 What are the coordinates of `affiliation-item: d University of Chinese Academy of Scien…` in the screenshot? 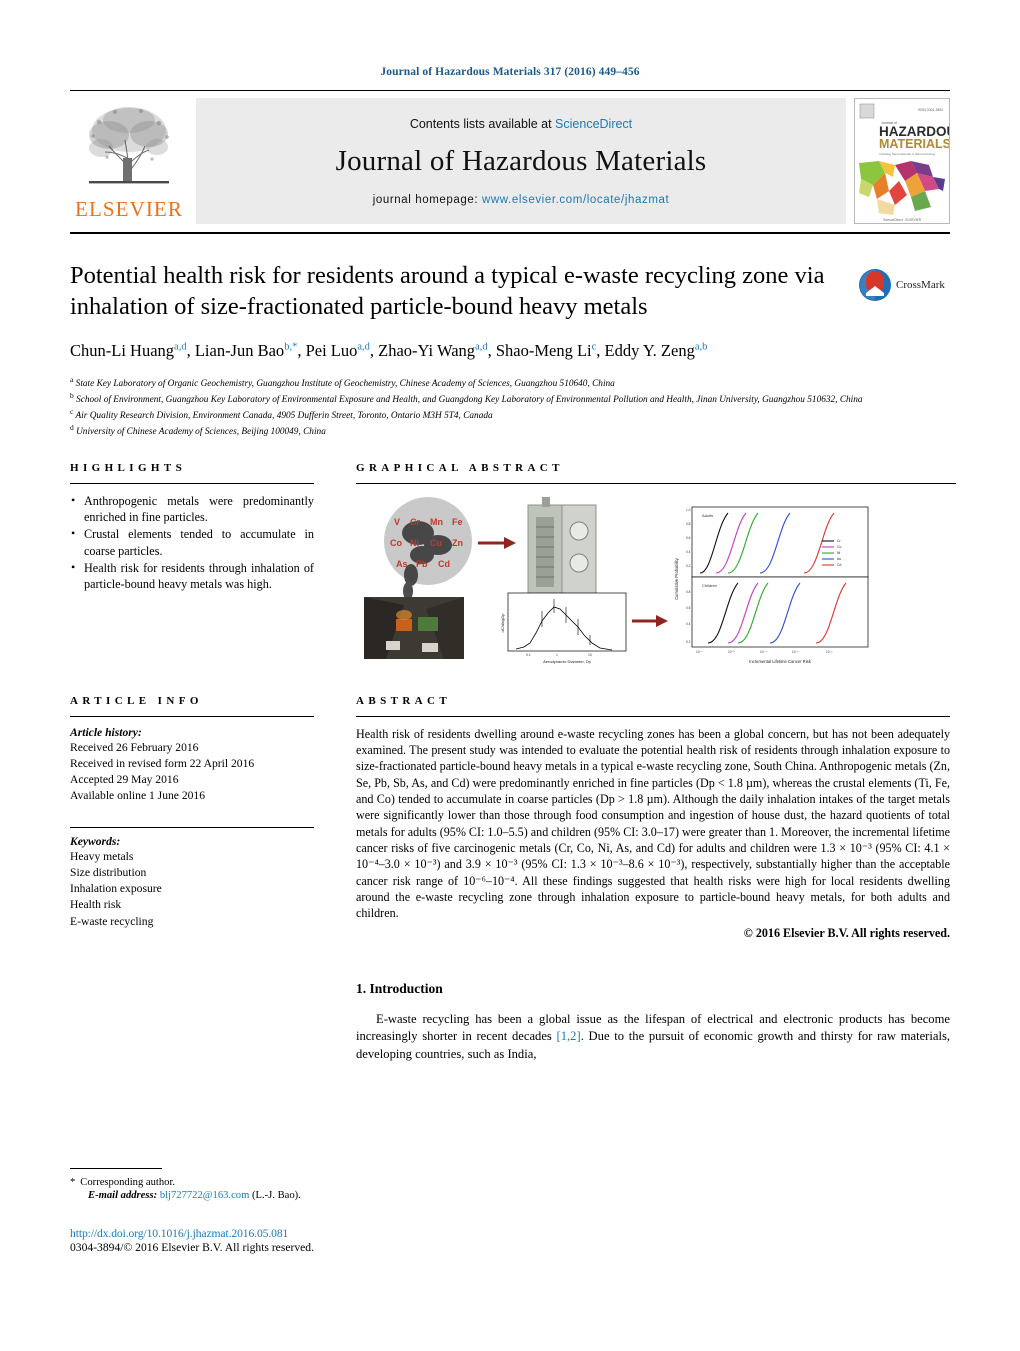 It's located at (510, 431).